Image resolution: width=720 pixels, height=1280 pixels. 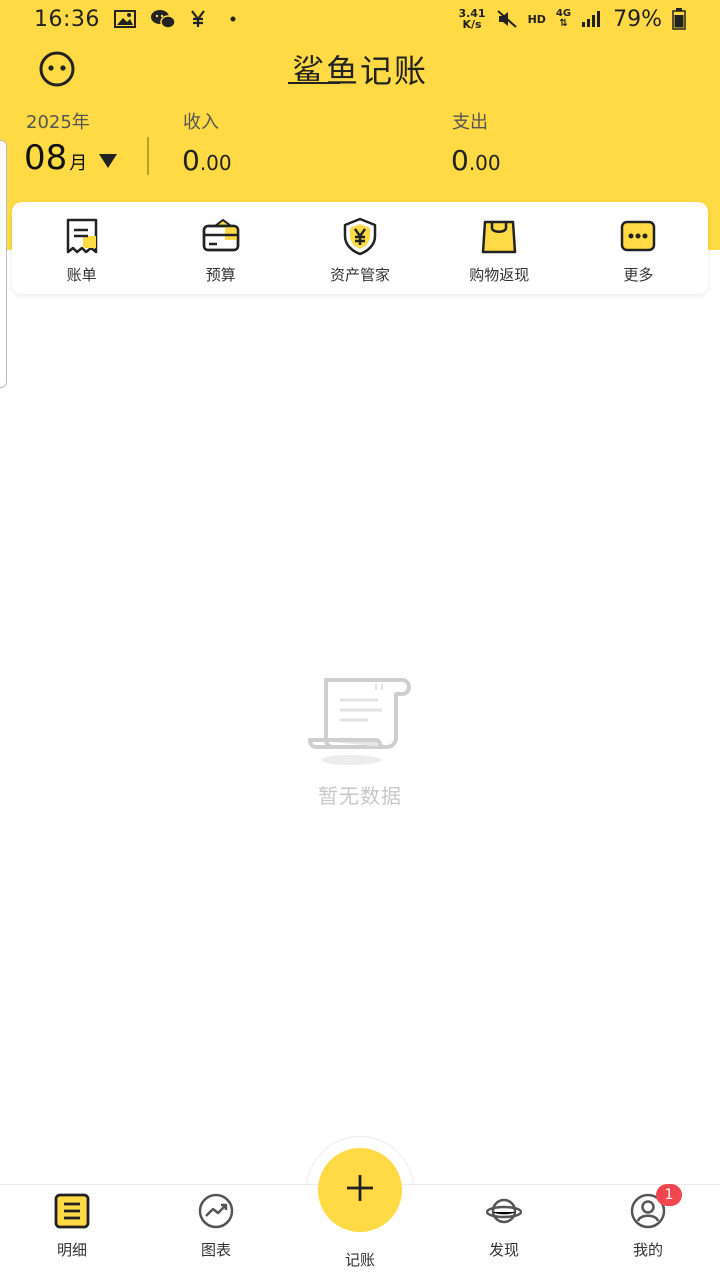 I want to click on quick-action-budget: 预算, so click(x=220, y=248).